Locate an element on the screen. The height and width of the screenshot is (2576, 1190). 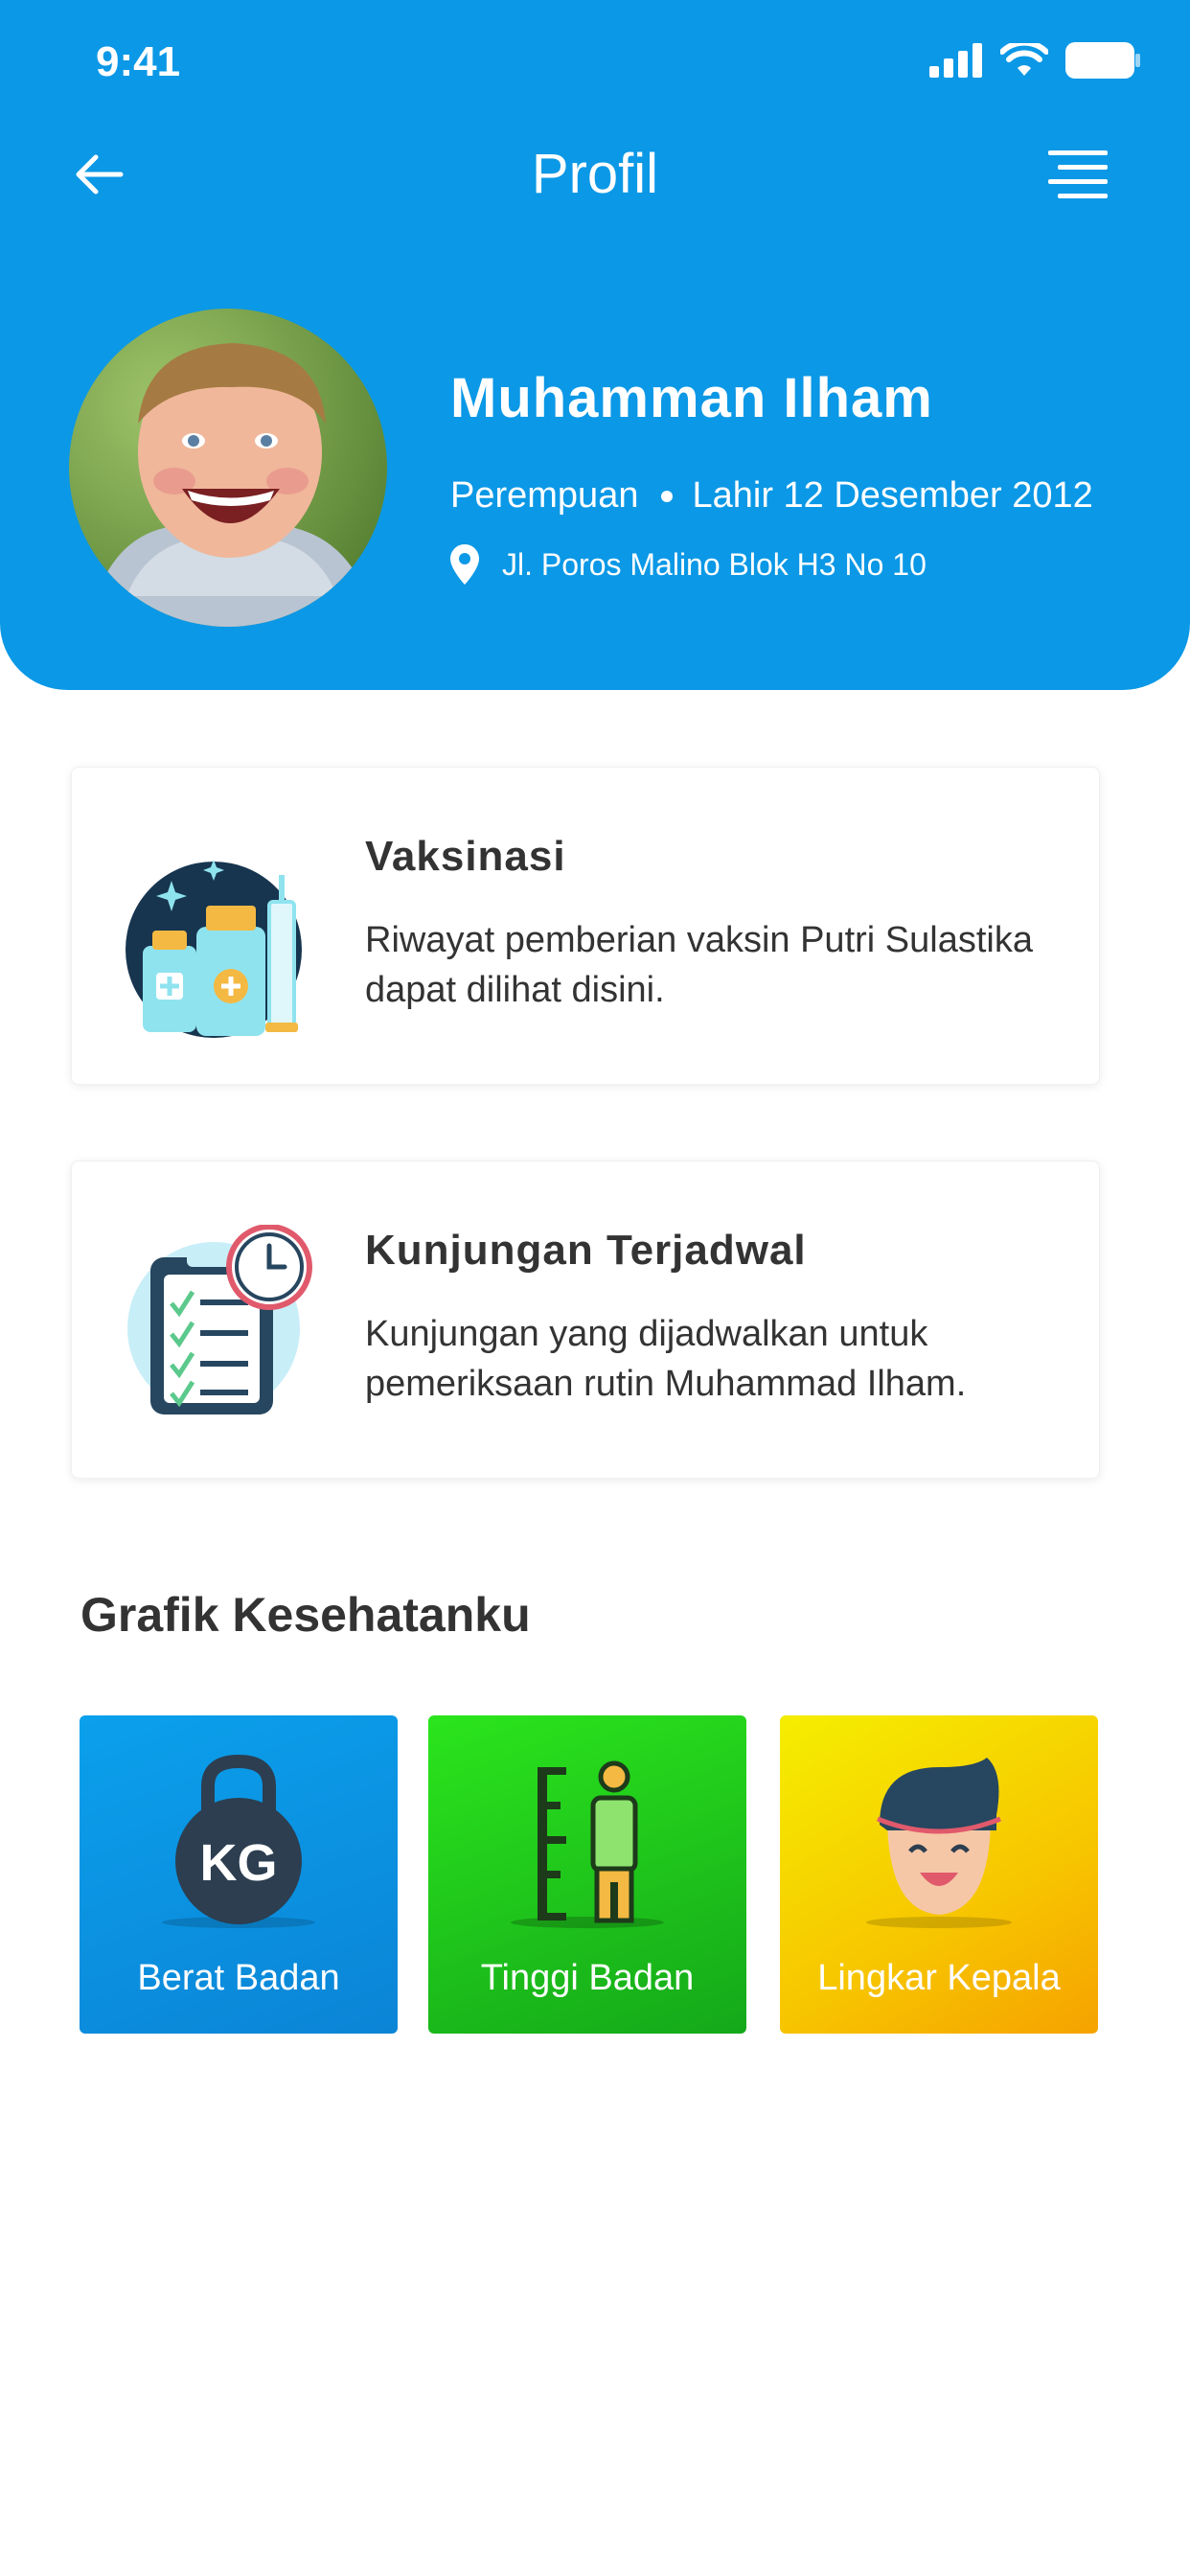
avatar is located at coordinates (228, 468).